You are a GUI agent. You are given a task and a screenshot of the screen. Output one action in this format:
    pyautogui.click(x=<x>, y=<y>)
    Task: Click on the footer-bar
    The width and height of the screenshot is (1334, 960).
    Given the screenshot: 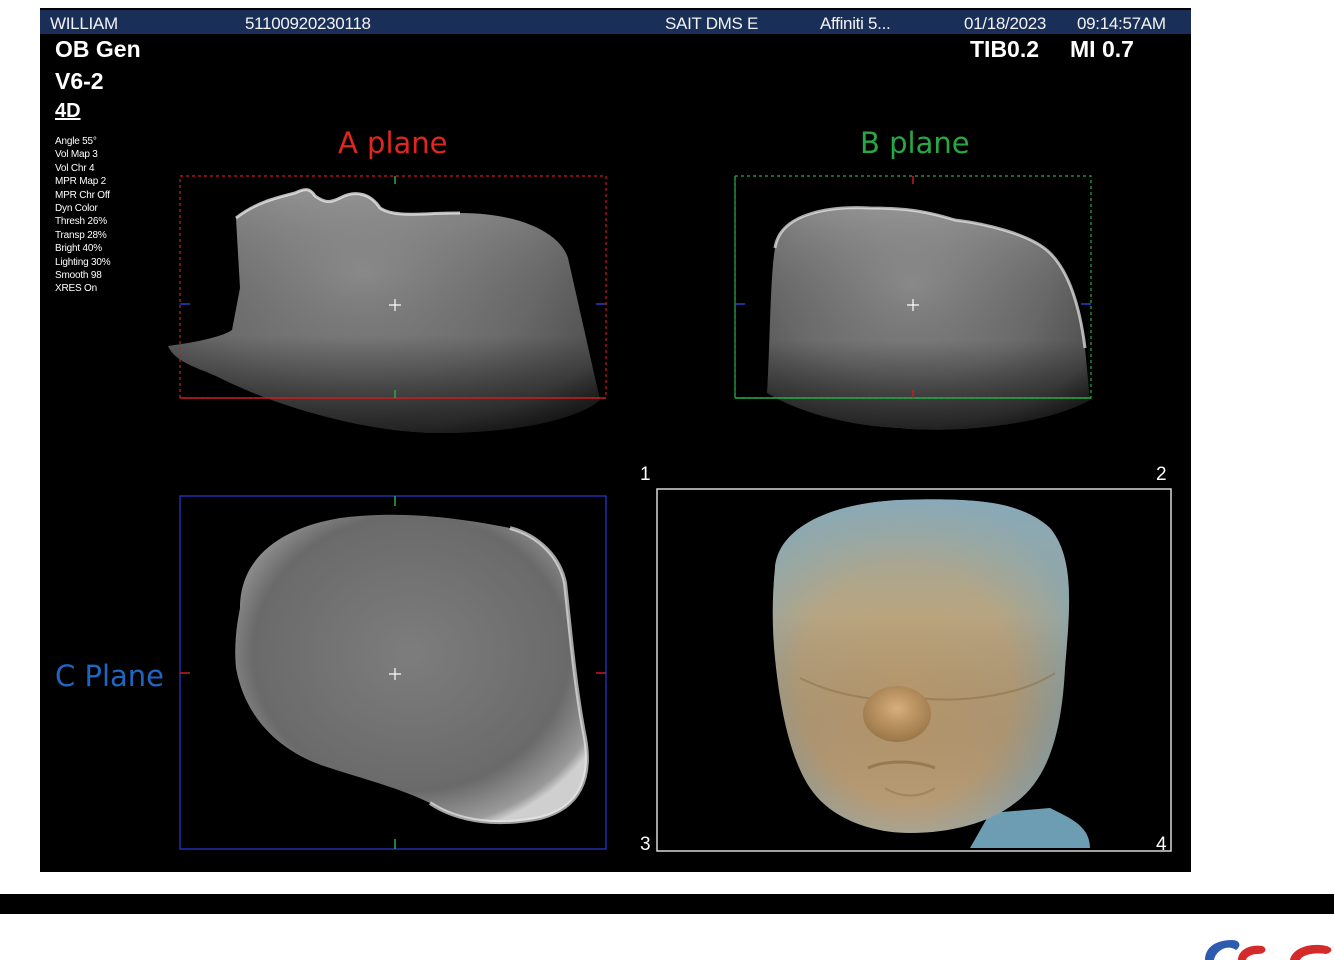 What is the action you would take?
    pyautogui.click(x=667, y=904)
    